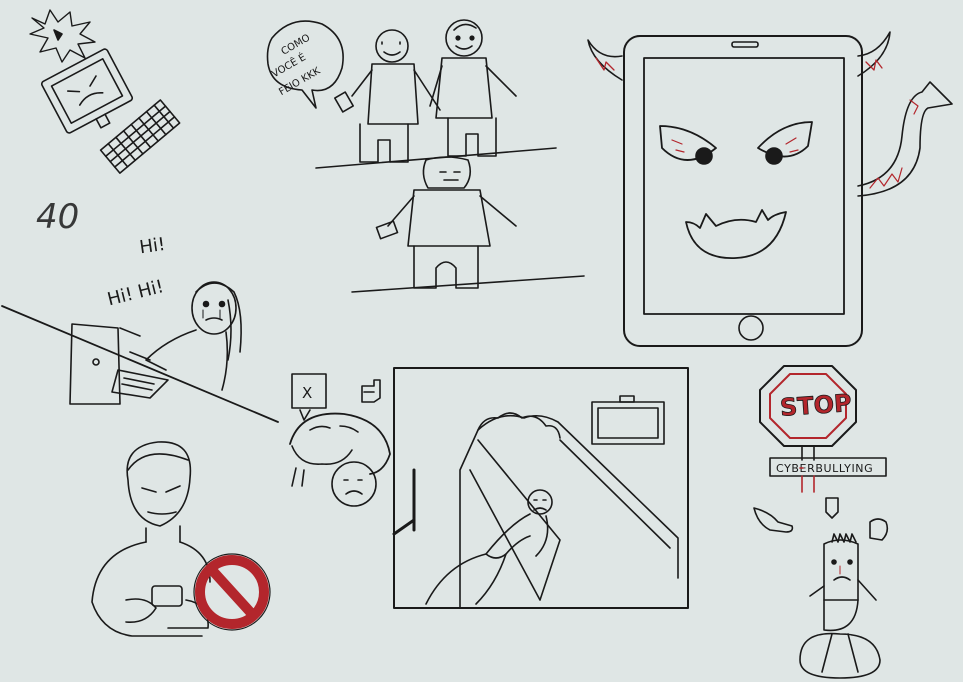 Image resolution: width=963 pixels, height=682 pixels. Describe the element at coordinates (57, 217) in the screenshot. I see `number-mark: 40` at that location.